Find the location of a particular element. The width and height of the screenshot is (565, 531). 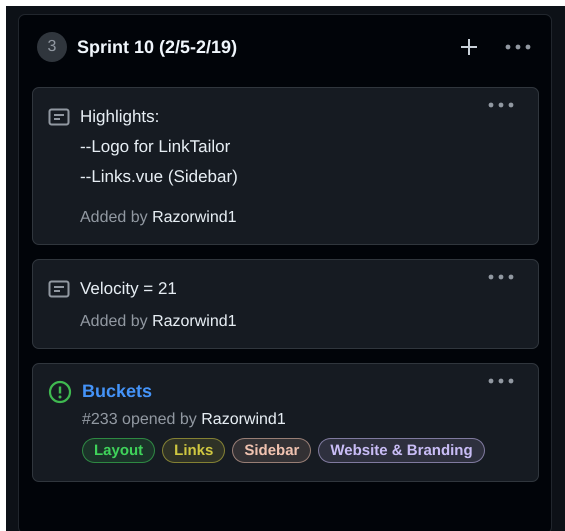

label-tag: Links is located at coordinates (194, 450).